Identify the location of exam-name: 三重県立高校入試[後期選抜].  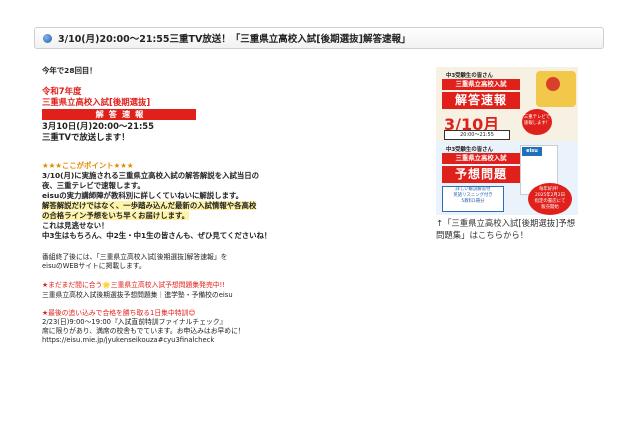
(96, 102).